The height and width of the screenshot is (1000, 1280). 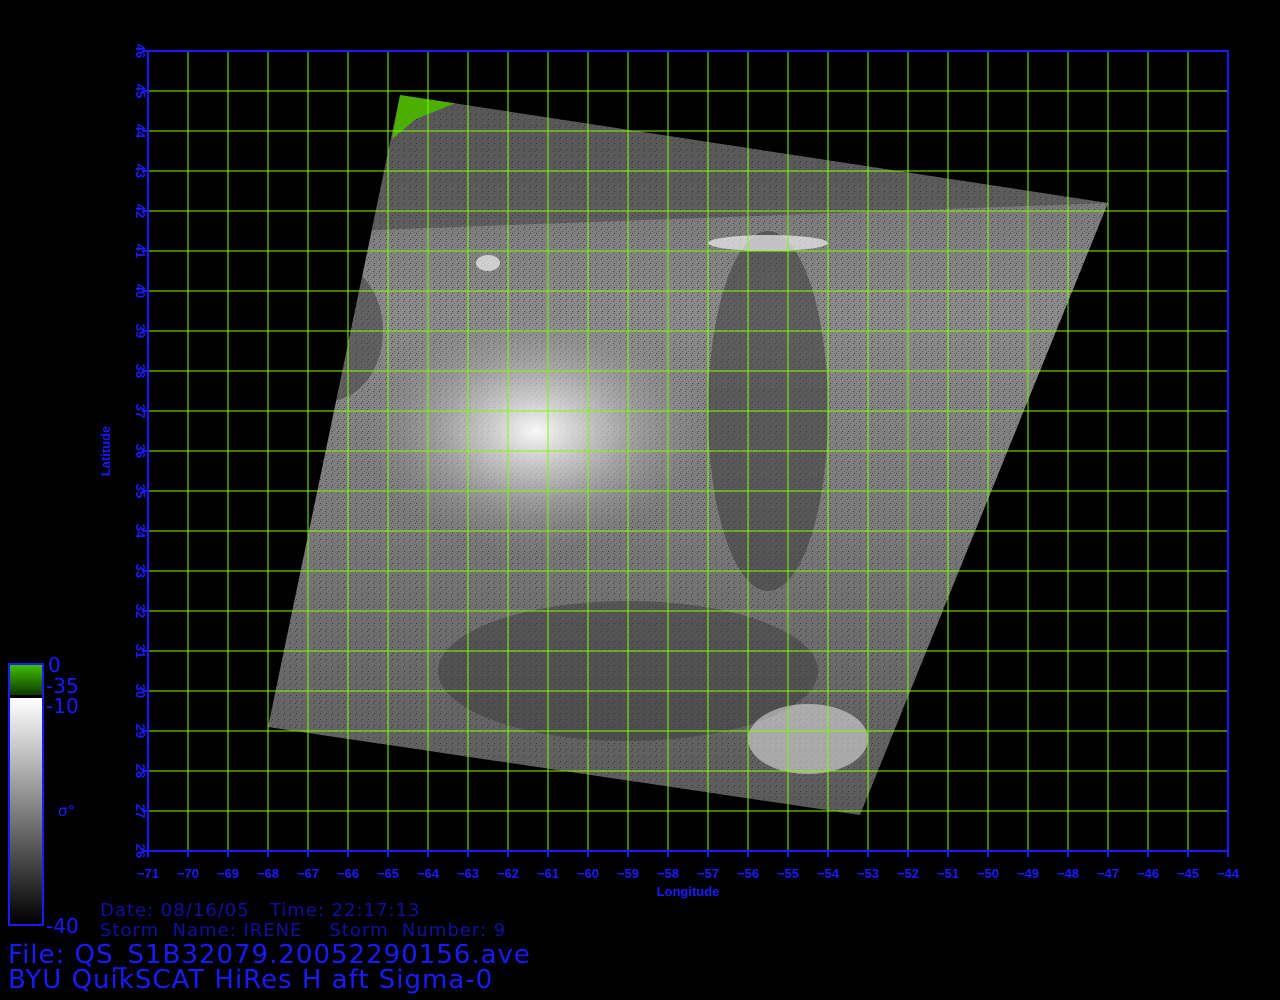 I want to click on y-axis-label: Latitude, so click(x=105, y=451).